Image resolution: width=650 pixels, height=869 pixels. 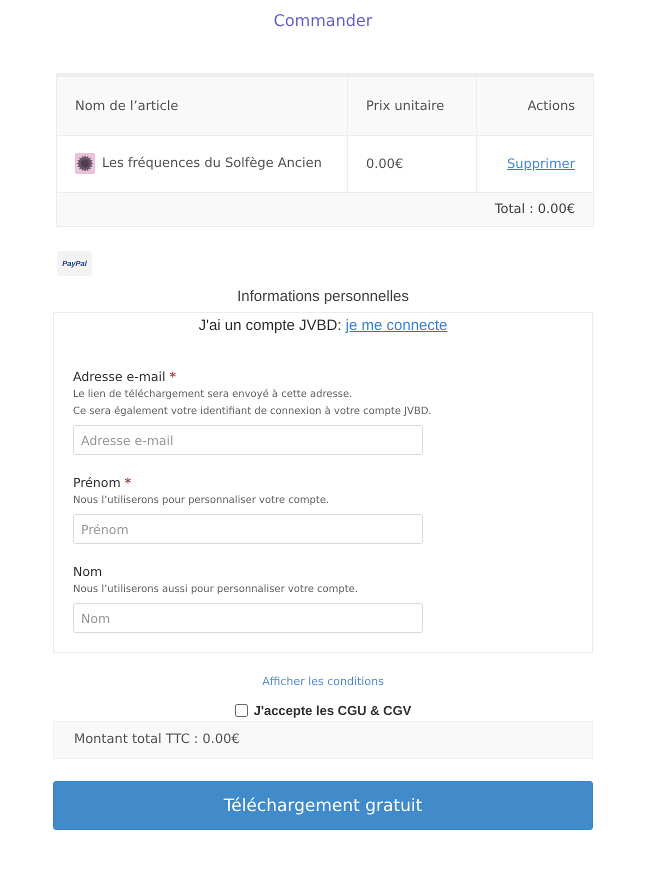 I want to click on terms-checkbox, so click(x=241, y=710).